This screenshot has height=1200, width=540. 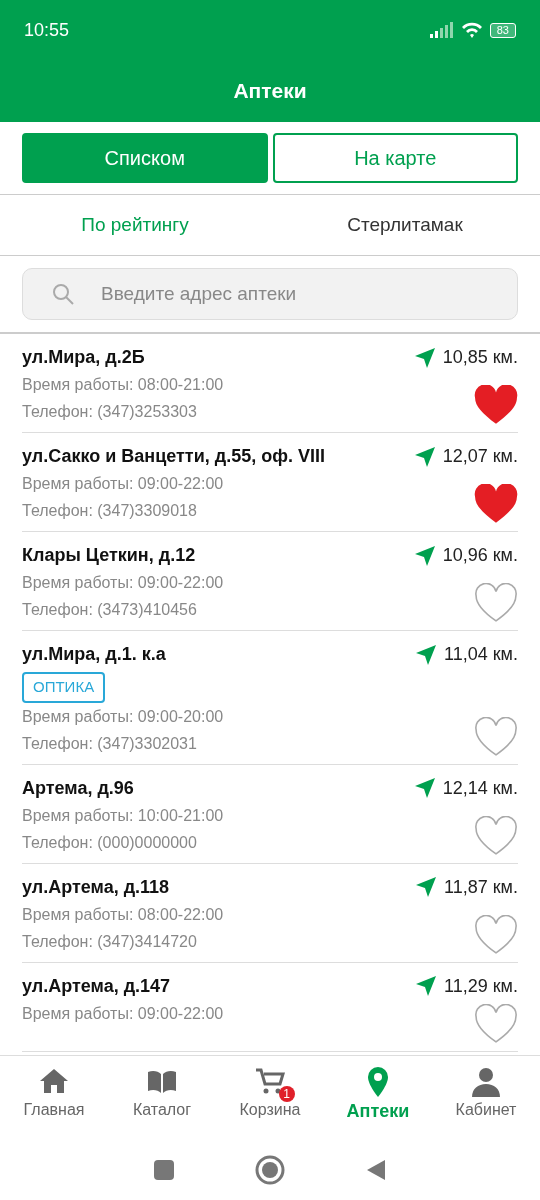 I want to click on wifi-icon, so click(x=471, y=30).